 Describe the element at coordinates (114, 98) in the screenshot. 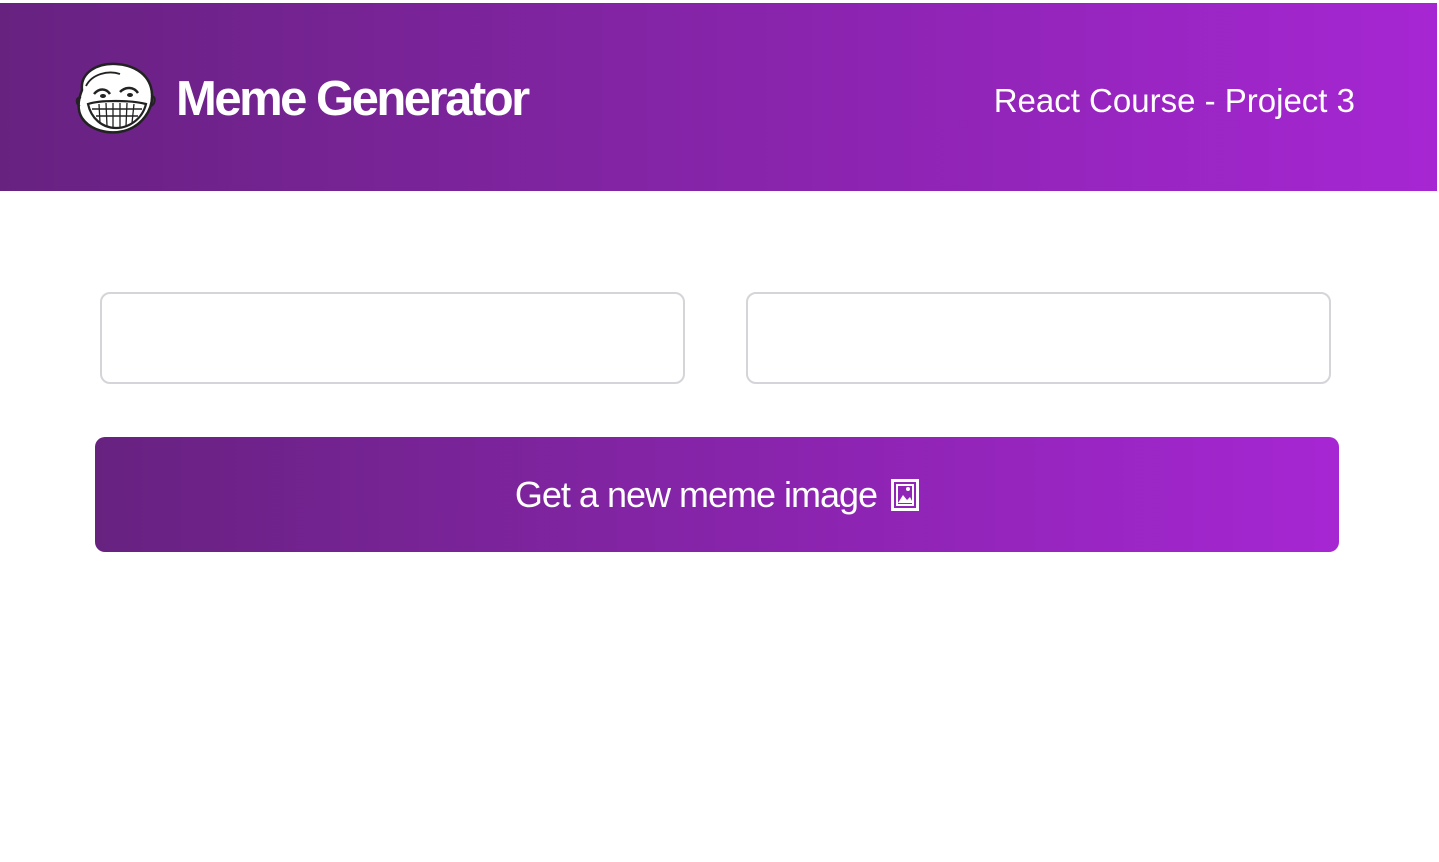

I see `troll-face-icon` at that location.